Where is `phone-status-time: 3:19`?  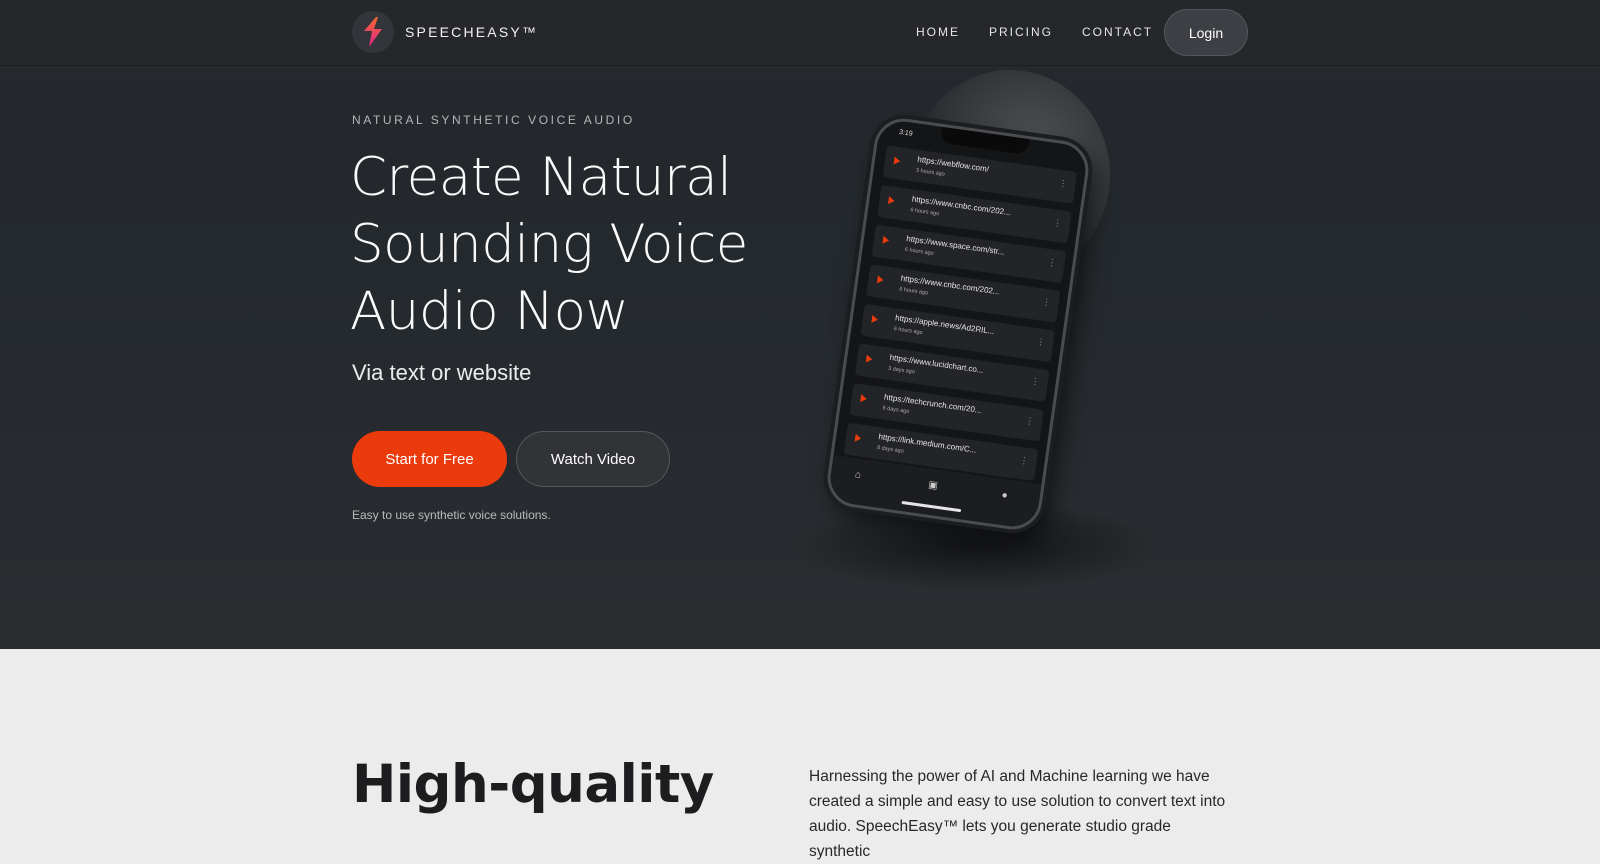
phone-status-time: 3:19 is located at coordinates (906, 133).